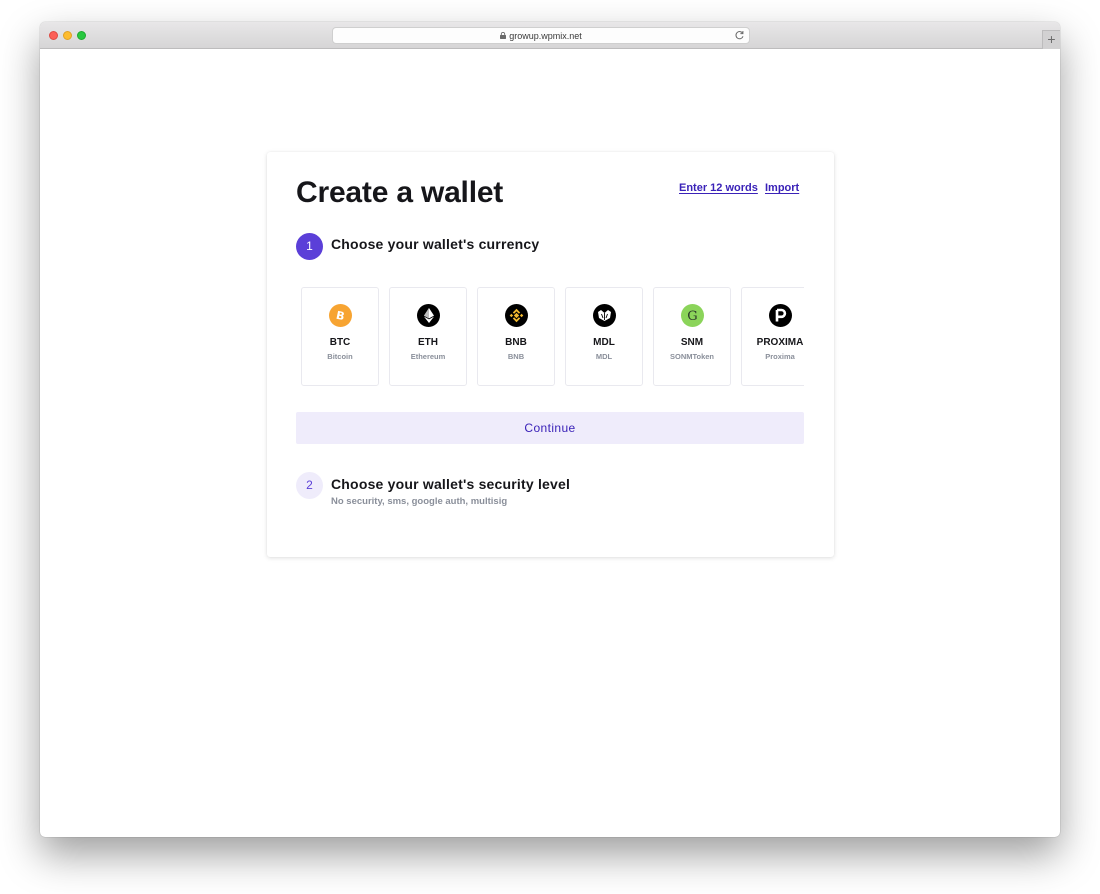 The height and width of the screenshot is (894, 1100). I want to click on step-2-subtitle: No security, sms, google auth, multisig, so click(419, 501).